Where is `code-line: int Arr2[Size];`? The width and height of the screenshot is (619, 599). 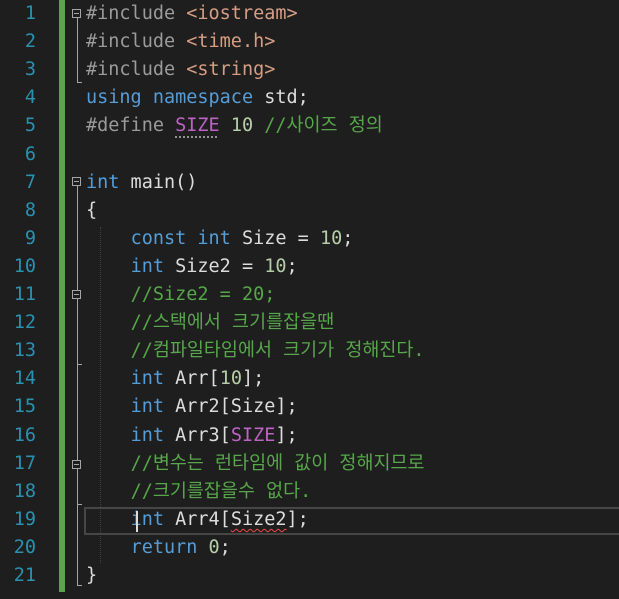
code-line: int Arr2[Size]; is located at coordinates (192, 407).